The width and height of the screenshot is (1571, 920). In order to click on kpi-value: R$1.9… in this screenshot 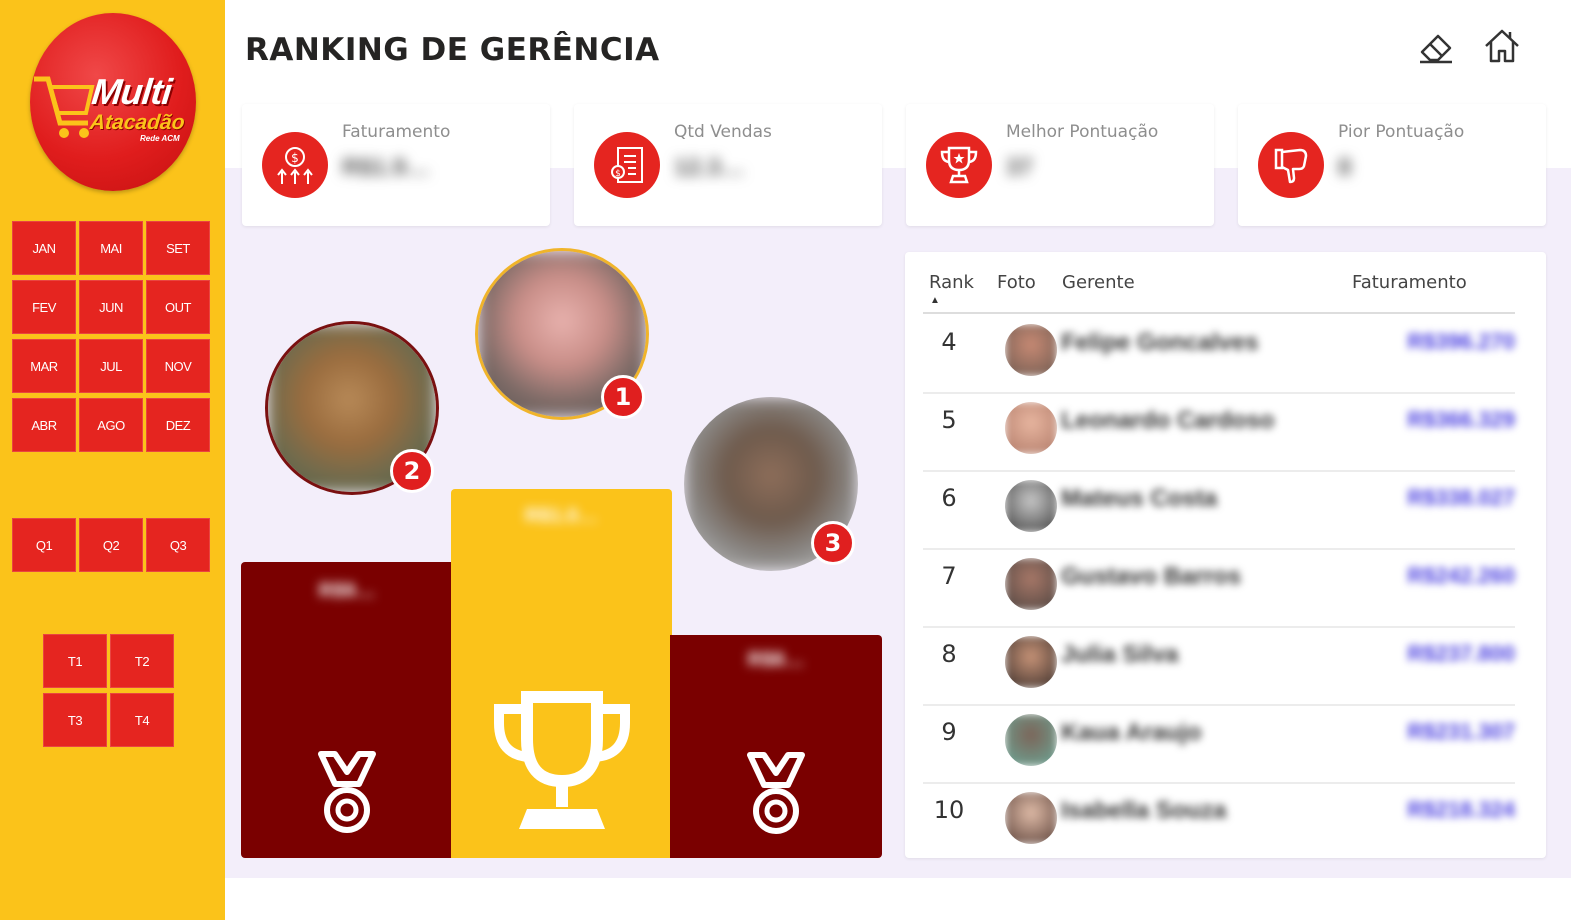, I will do `click(386, 167)`.